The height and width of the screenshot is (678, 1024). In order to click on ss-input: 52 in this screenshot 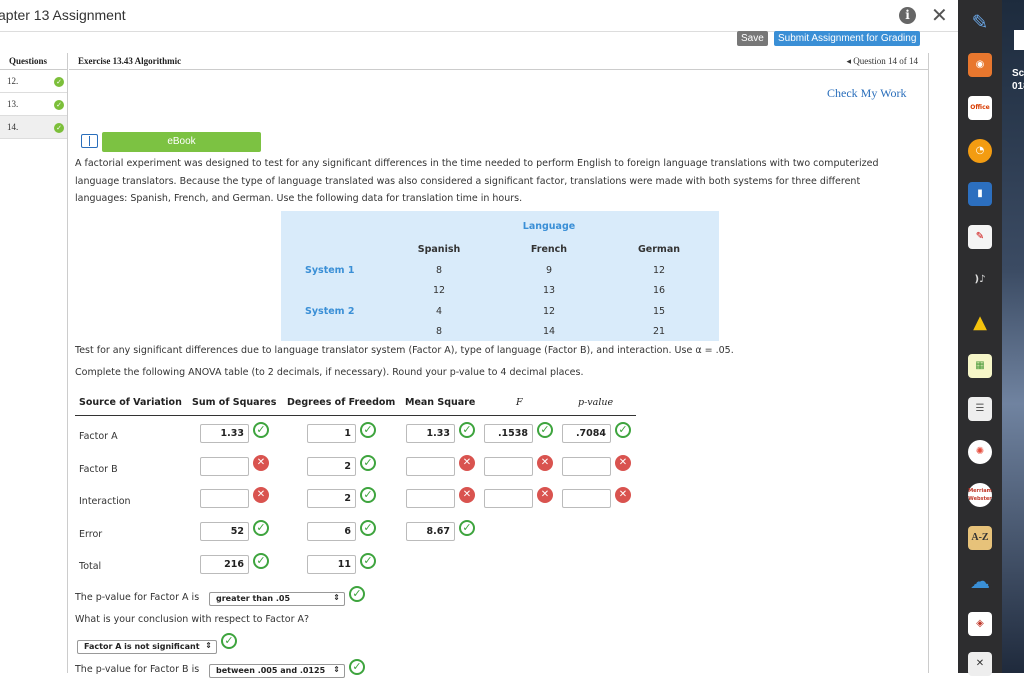, I will do `click(224, 531)`.